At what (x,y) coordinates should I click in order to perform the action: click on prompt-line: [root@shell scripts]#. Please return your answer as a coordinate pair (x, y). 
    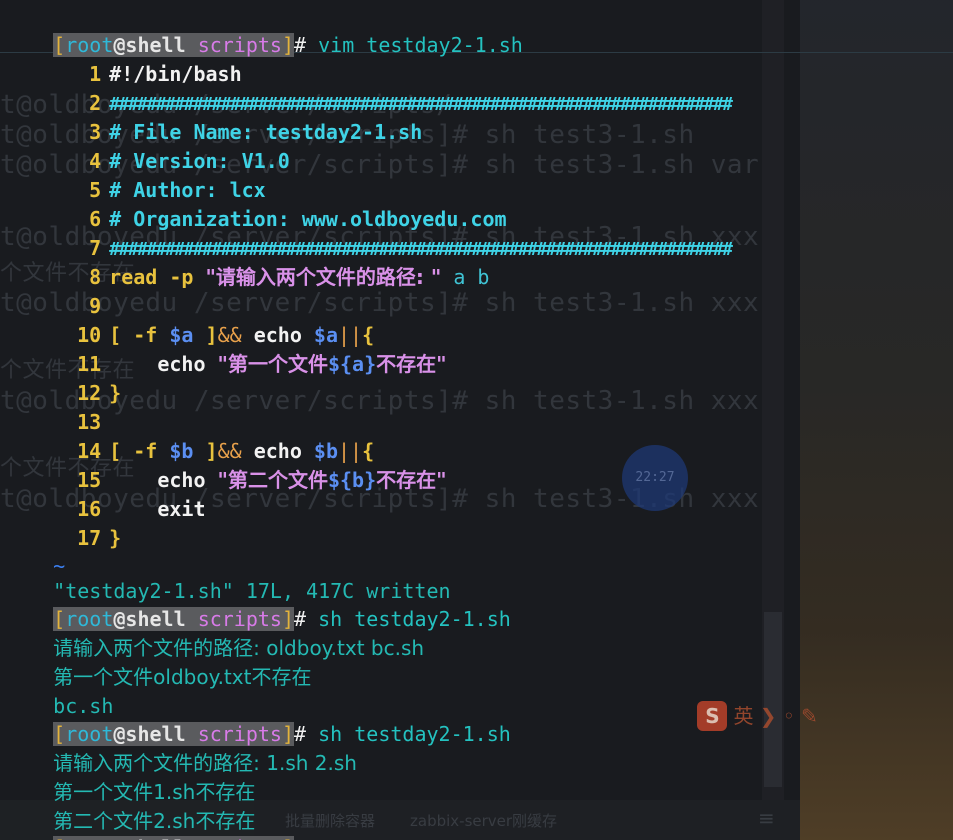
    Looking at the image, I should click on (155, 823).